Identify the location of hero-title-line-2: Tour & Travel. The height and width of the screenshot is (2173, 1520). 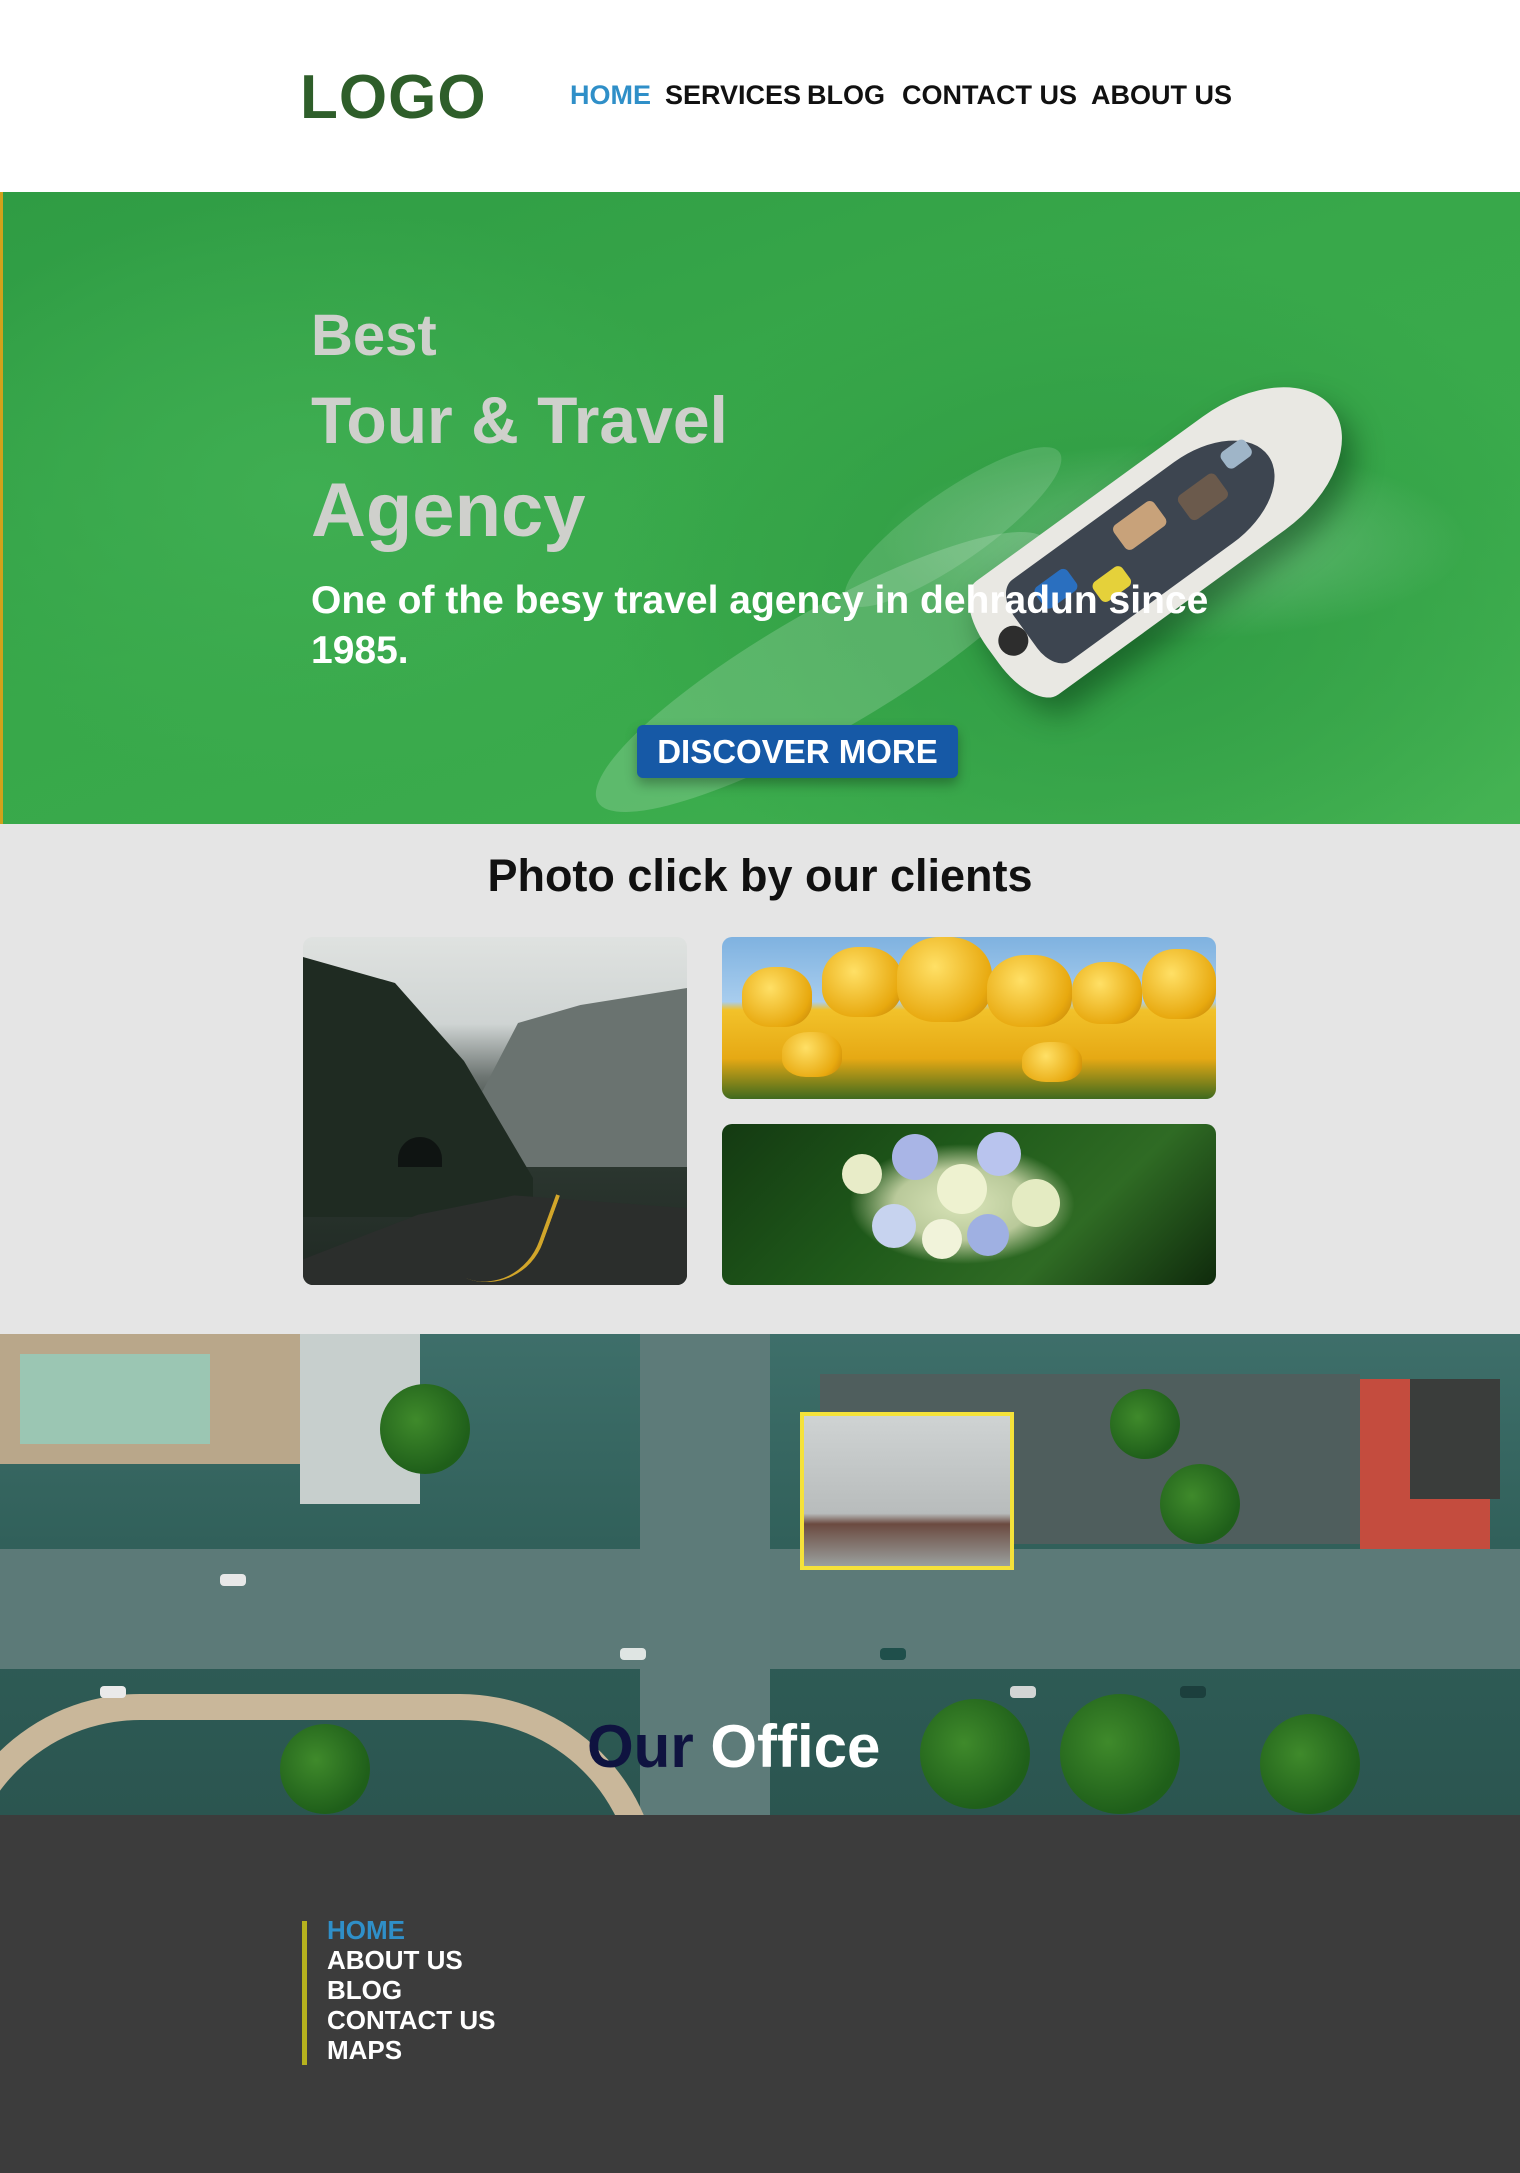
(519, 420).